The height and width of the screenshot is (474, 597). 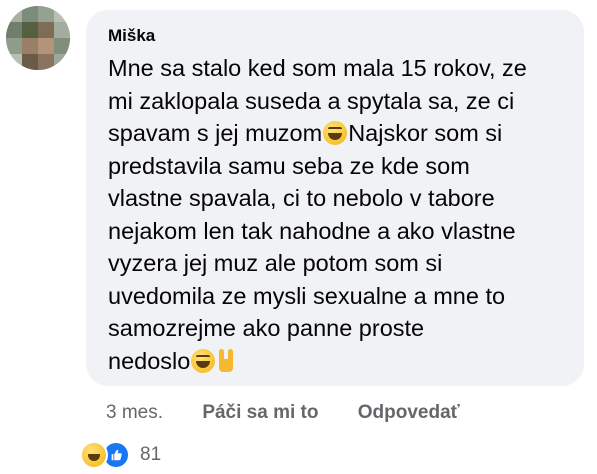 What do you see at coordinates (38, 38) in the screenshot?
I see `avatar` at bounding box center [38, 38].